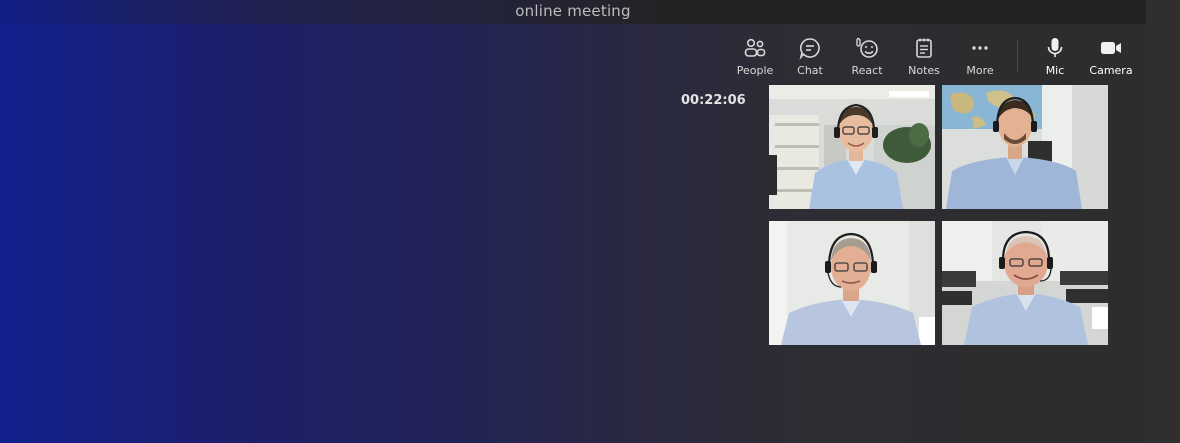 This screenshot has height=443, width=1180. I want to click on camera-label: Camera, so click(1111, 70).